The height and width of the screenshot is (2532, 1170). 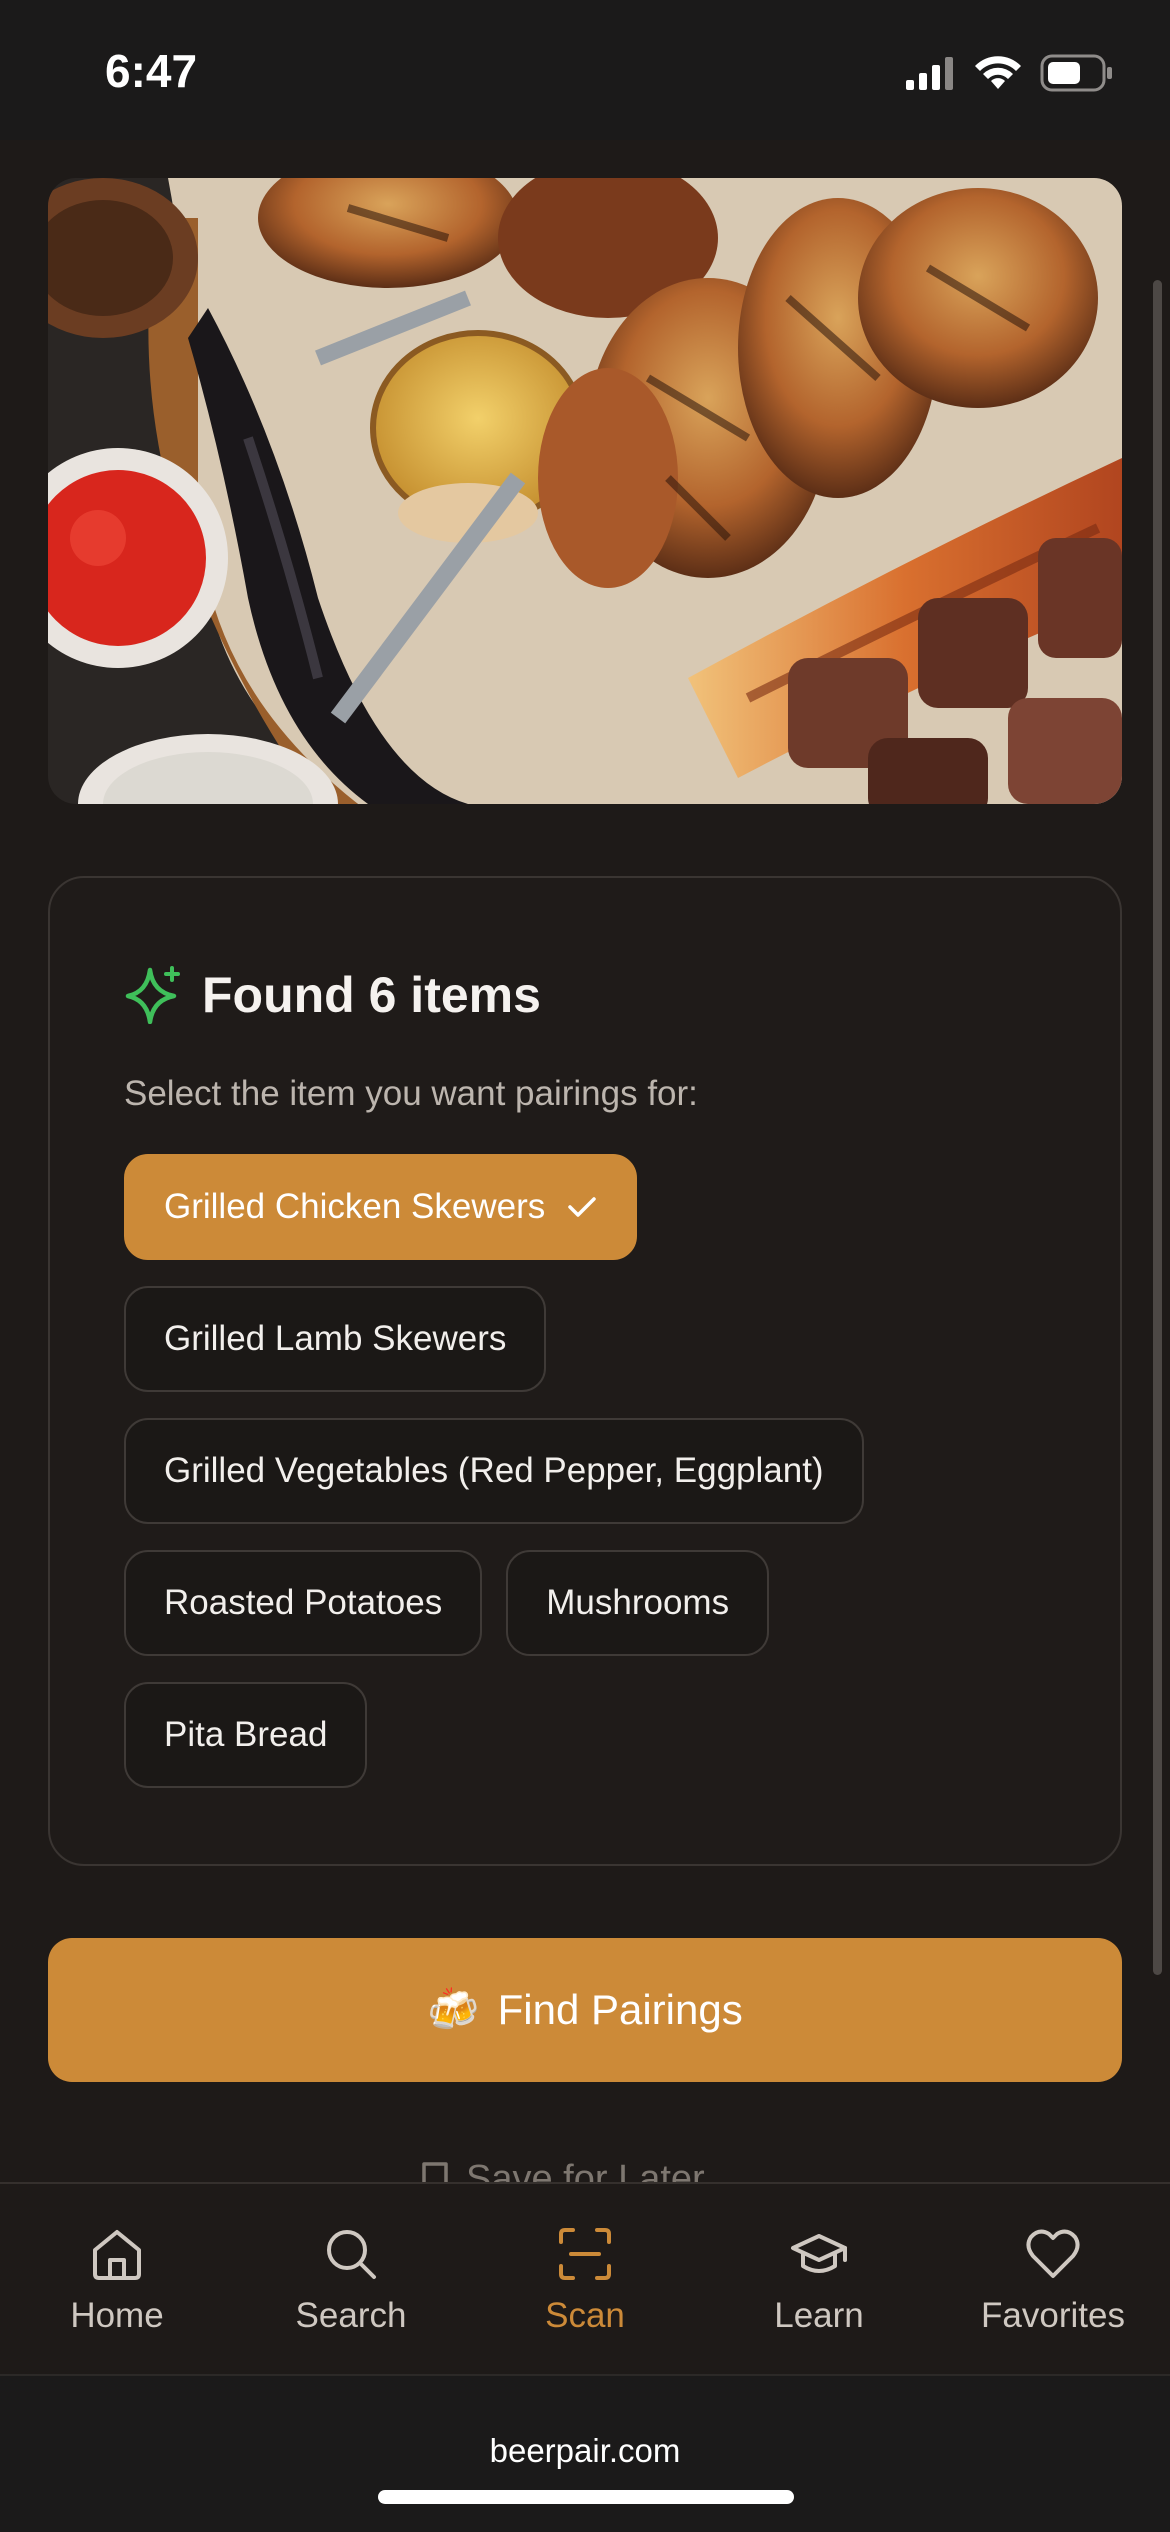 What do you see at coordinates (585, 70) in the screenshot?
I see `status-bar: 6:47` at bounding box center [585, 70].